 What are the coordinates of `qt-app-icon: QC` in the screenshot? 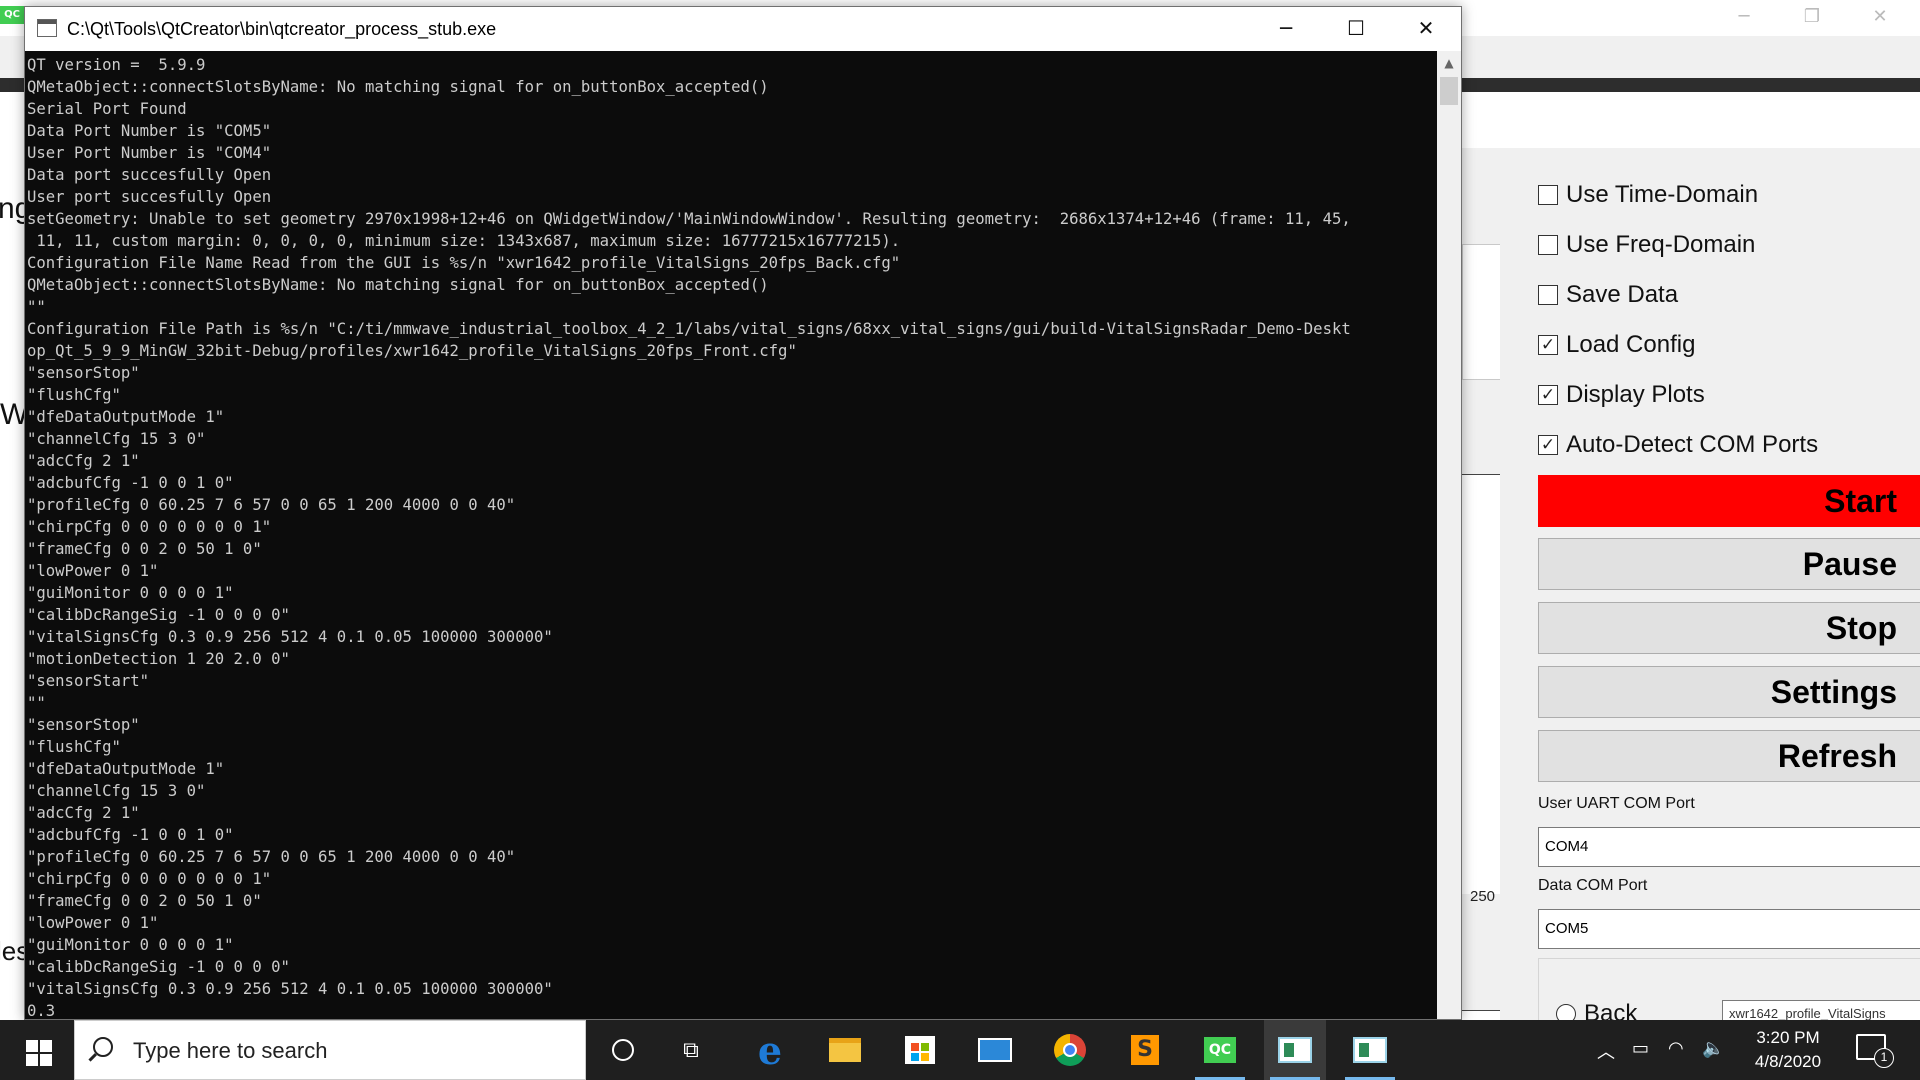 It's located at (12, 15).